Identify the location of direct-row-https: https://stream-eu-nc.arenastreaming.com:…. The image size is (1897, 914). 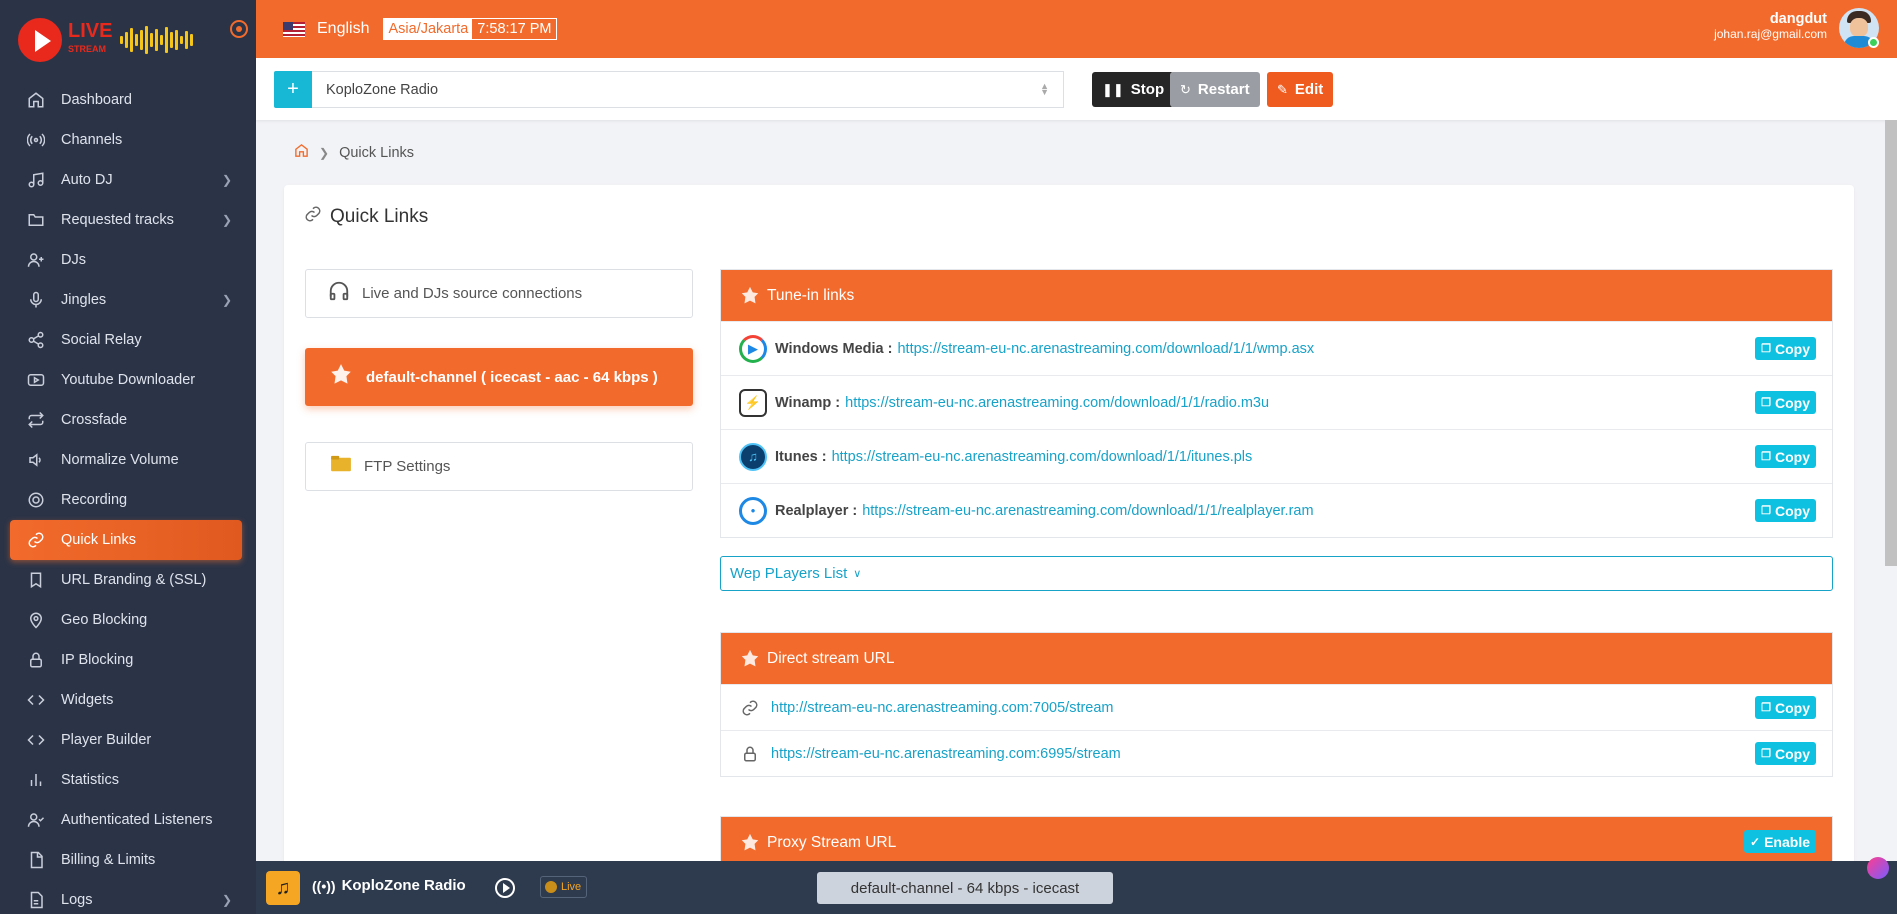
(1276, 753).